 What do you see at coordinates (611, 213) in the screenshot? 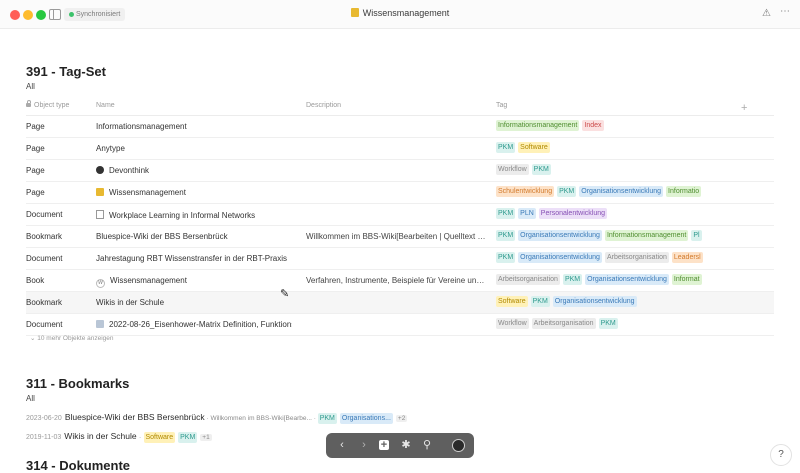
I see `tag-cell: PKM PLN Personalentwicklung` at bounding box center [611, 213].